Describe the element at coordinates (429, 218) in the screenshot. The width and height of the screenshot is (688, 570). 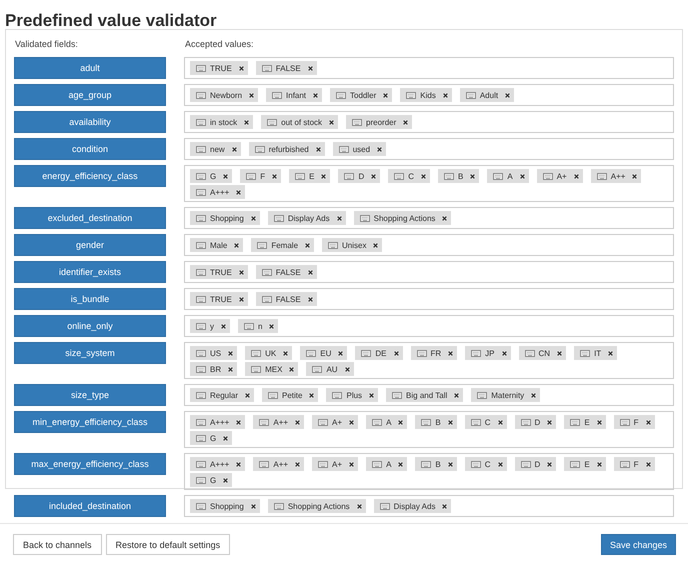
I see `values-field: Shopping Display Ads Shopping Actions` at that location.